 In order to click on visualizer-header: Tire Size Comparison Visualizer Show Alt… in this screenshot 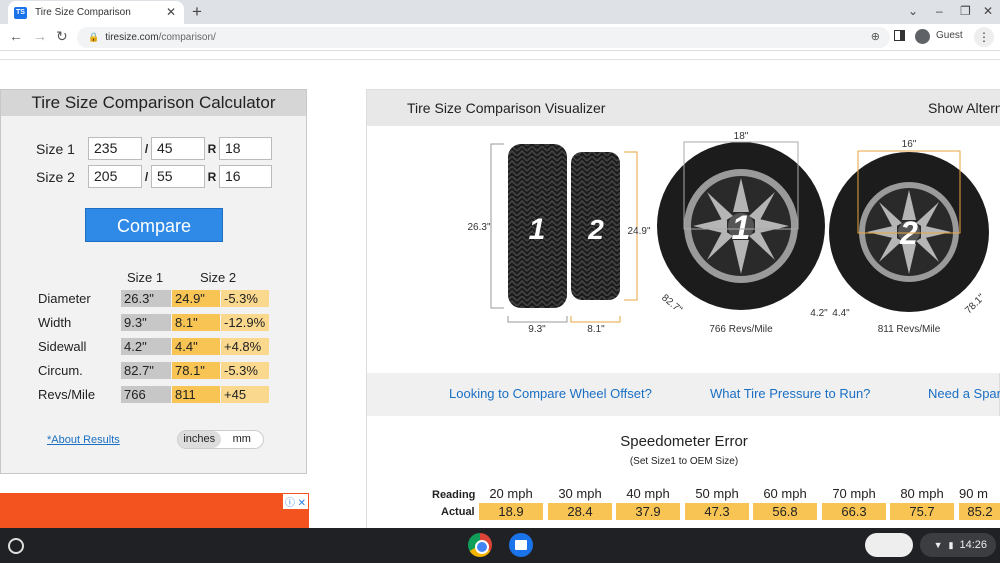, I will do `click(683, 108)`.